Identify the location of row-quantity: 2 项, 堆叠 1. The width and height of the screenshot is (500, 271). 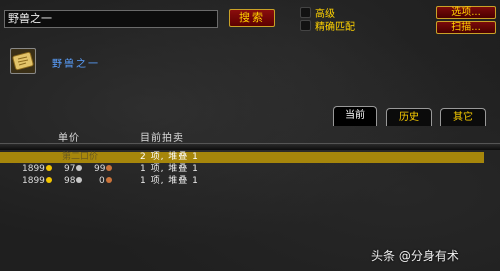
(169, 157).